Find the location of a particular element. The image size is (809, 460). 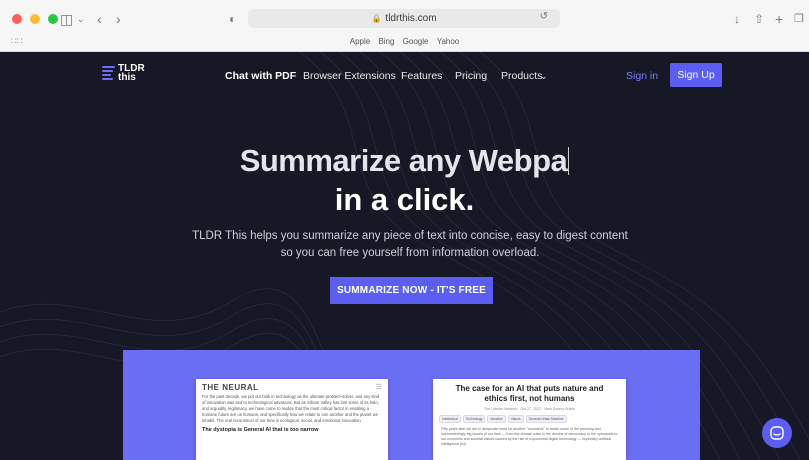

forward-icon: › is located at coordinates (118, 19).